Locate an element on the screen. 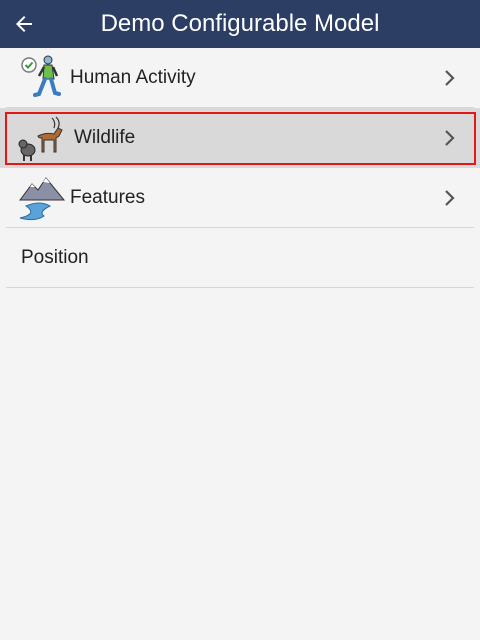 This screenshot has height=640, width=480. list-item-label: Position is located at coordinates (55, 257).